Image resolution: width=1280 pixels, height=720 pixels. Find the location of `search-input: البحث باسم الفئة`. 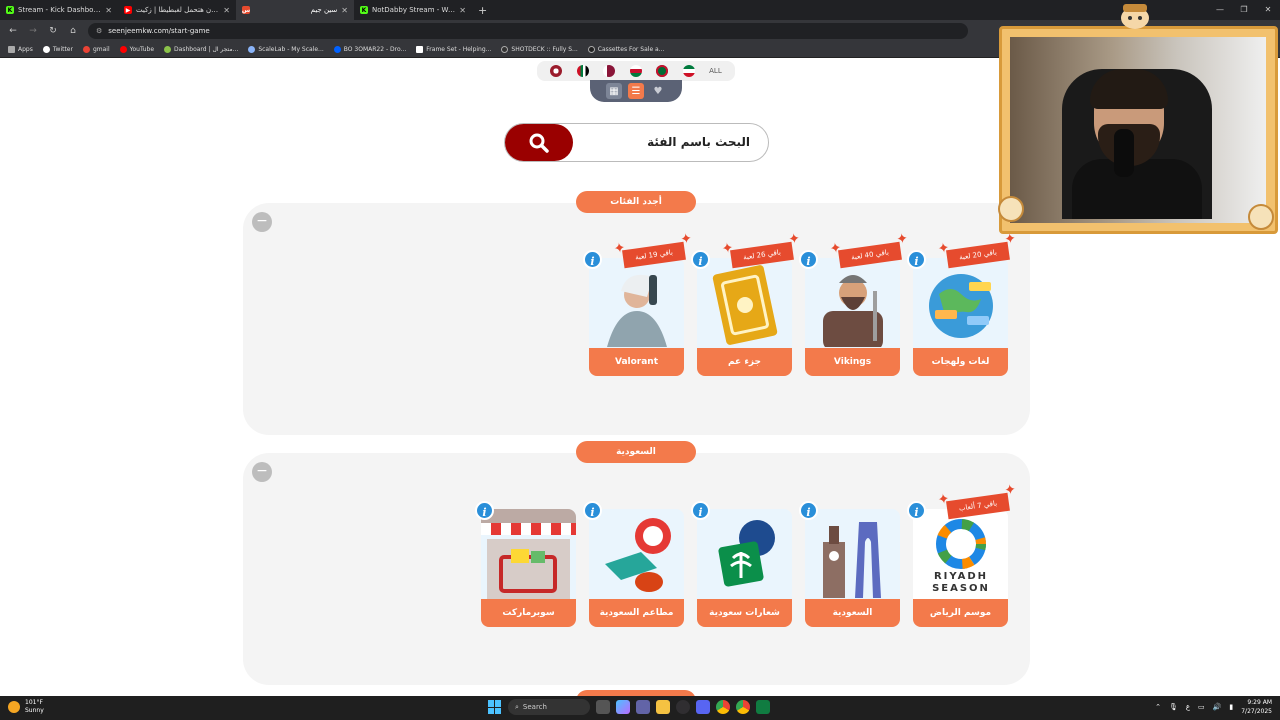

search-input: البحث باسم الفئة is located at coordinates (698, 142).